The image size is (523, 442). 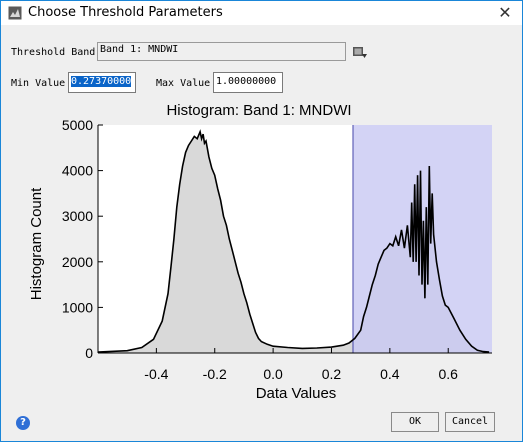 I want to click on x-tick-label: 0.4, so click(x=390, y=374).